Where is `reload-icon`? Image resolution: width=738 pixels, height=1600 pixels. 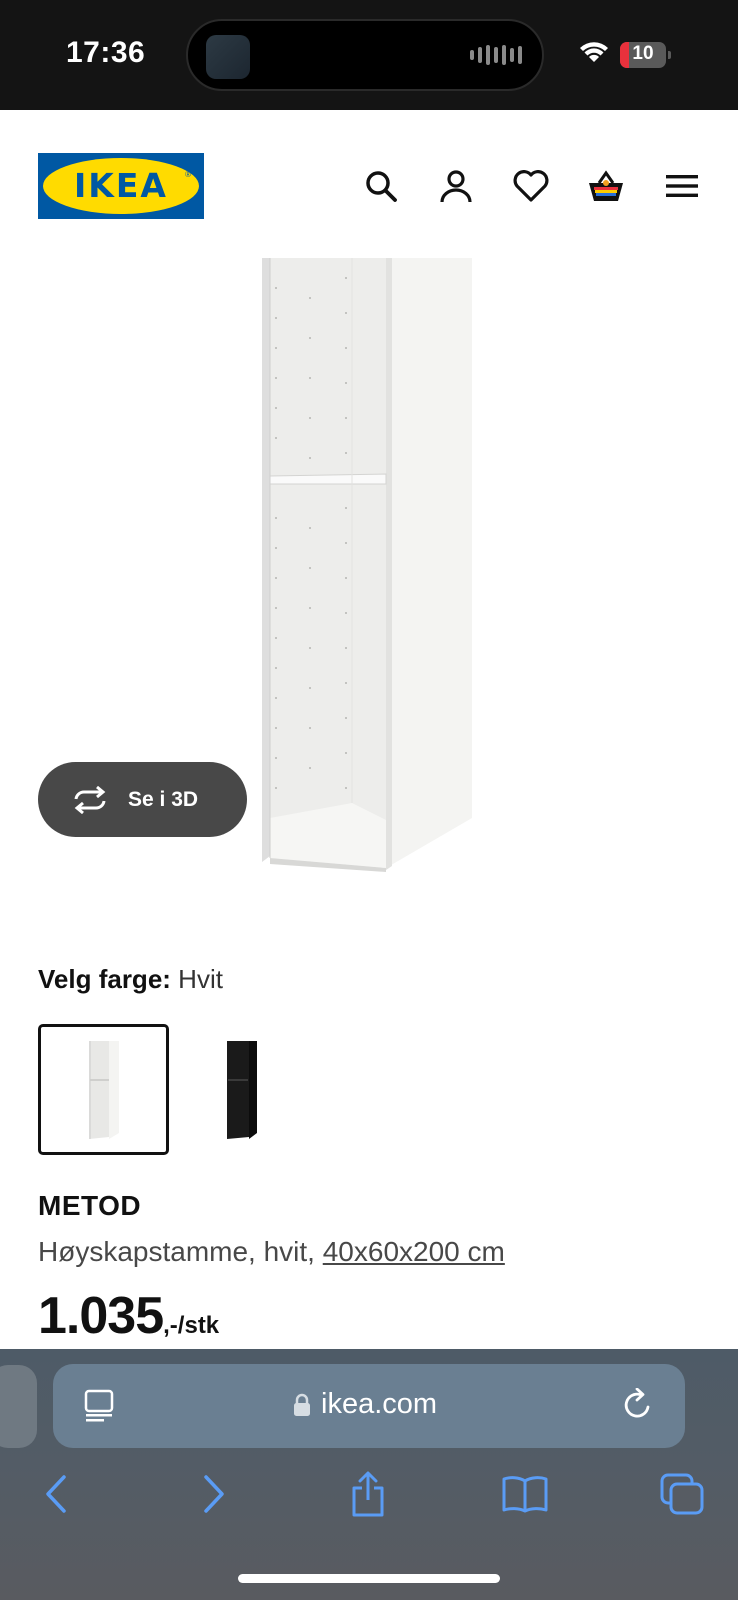
reload-icon is located at coordinates (638, 1405).